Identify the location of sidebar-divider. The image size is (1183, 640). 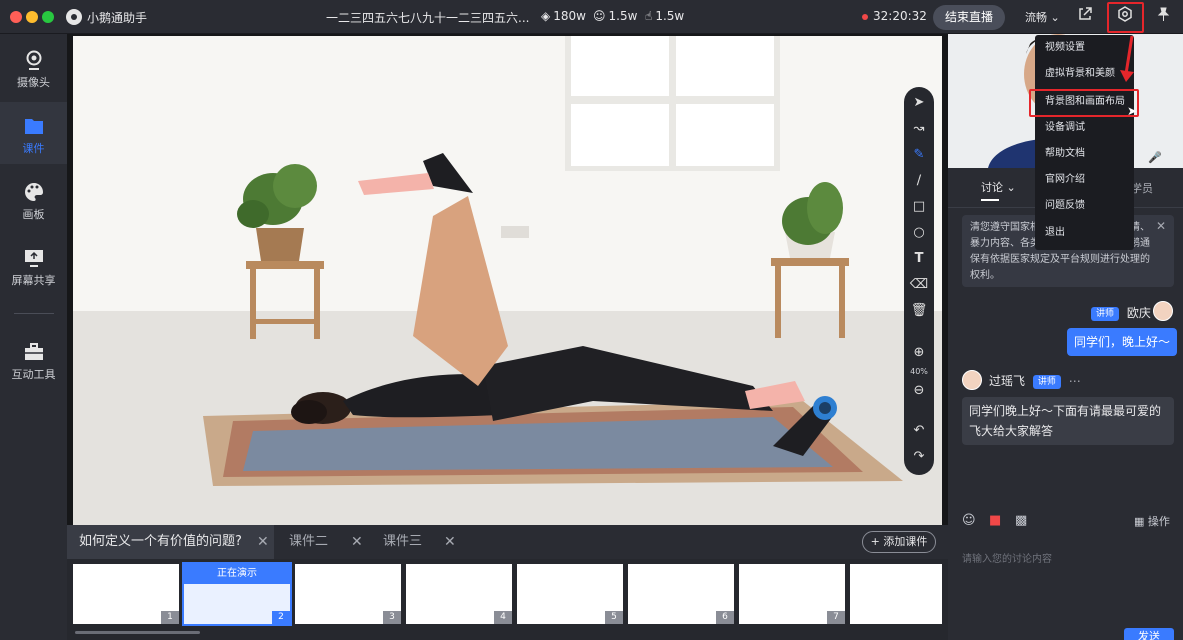
(34, 313).